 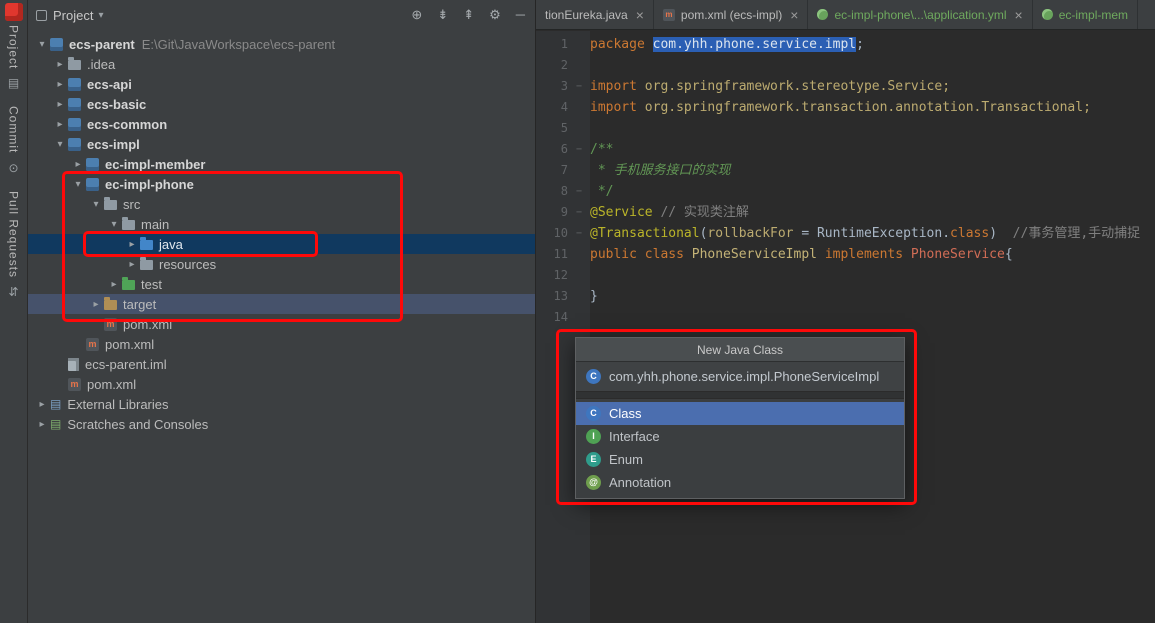 What do you see at coordinates (14, 145) in the screenshot?
I see `tool-window-button-commit: Commit ⊙` at bounding box center [14, 145].